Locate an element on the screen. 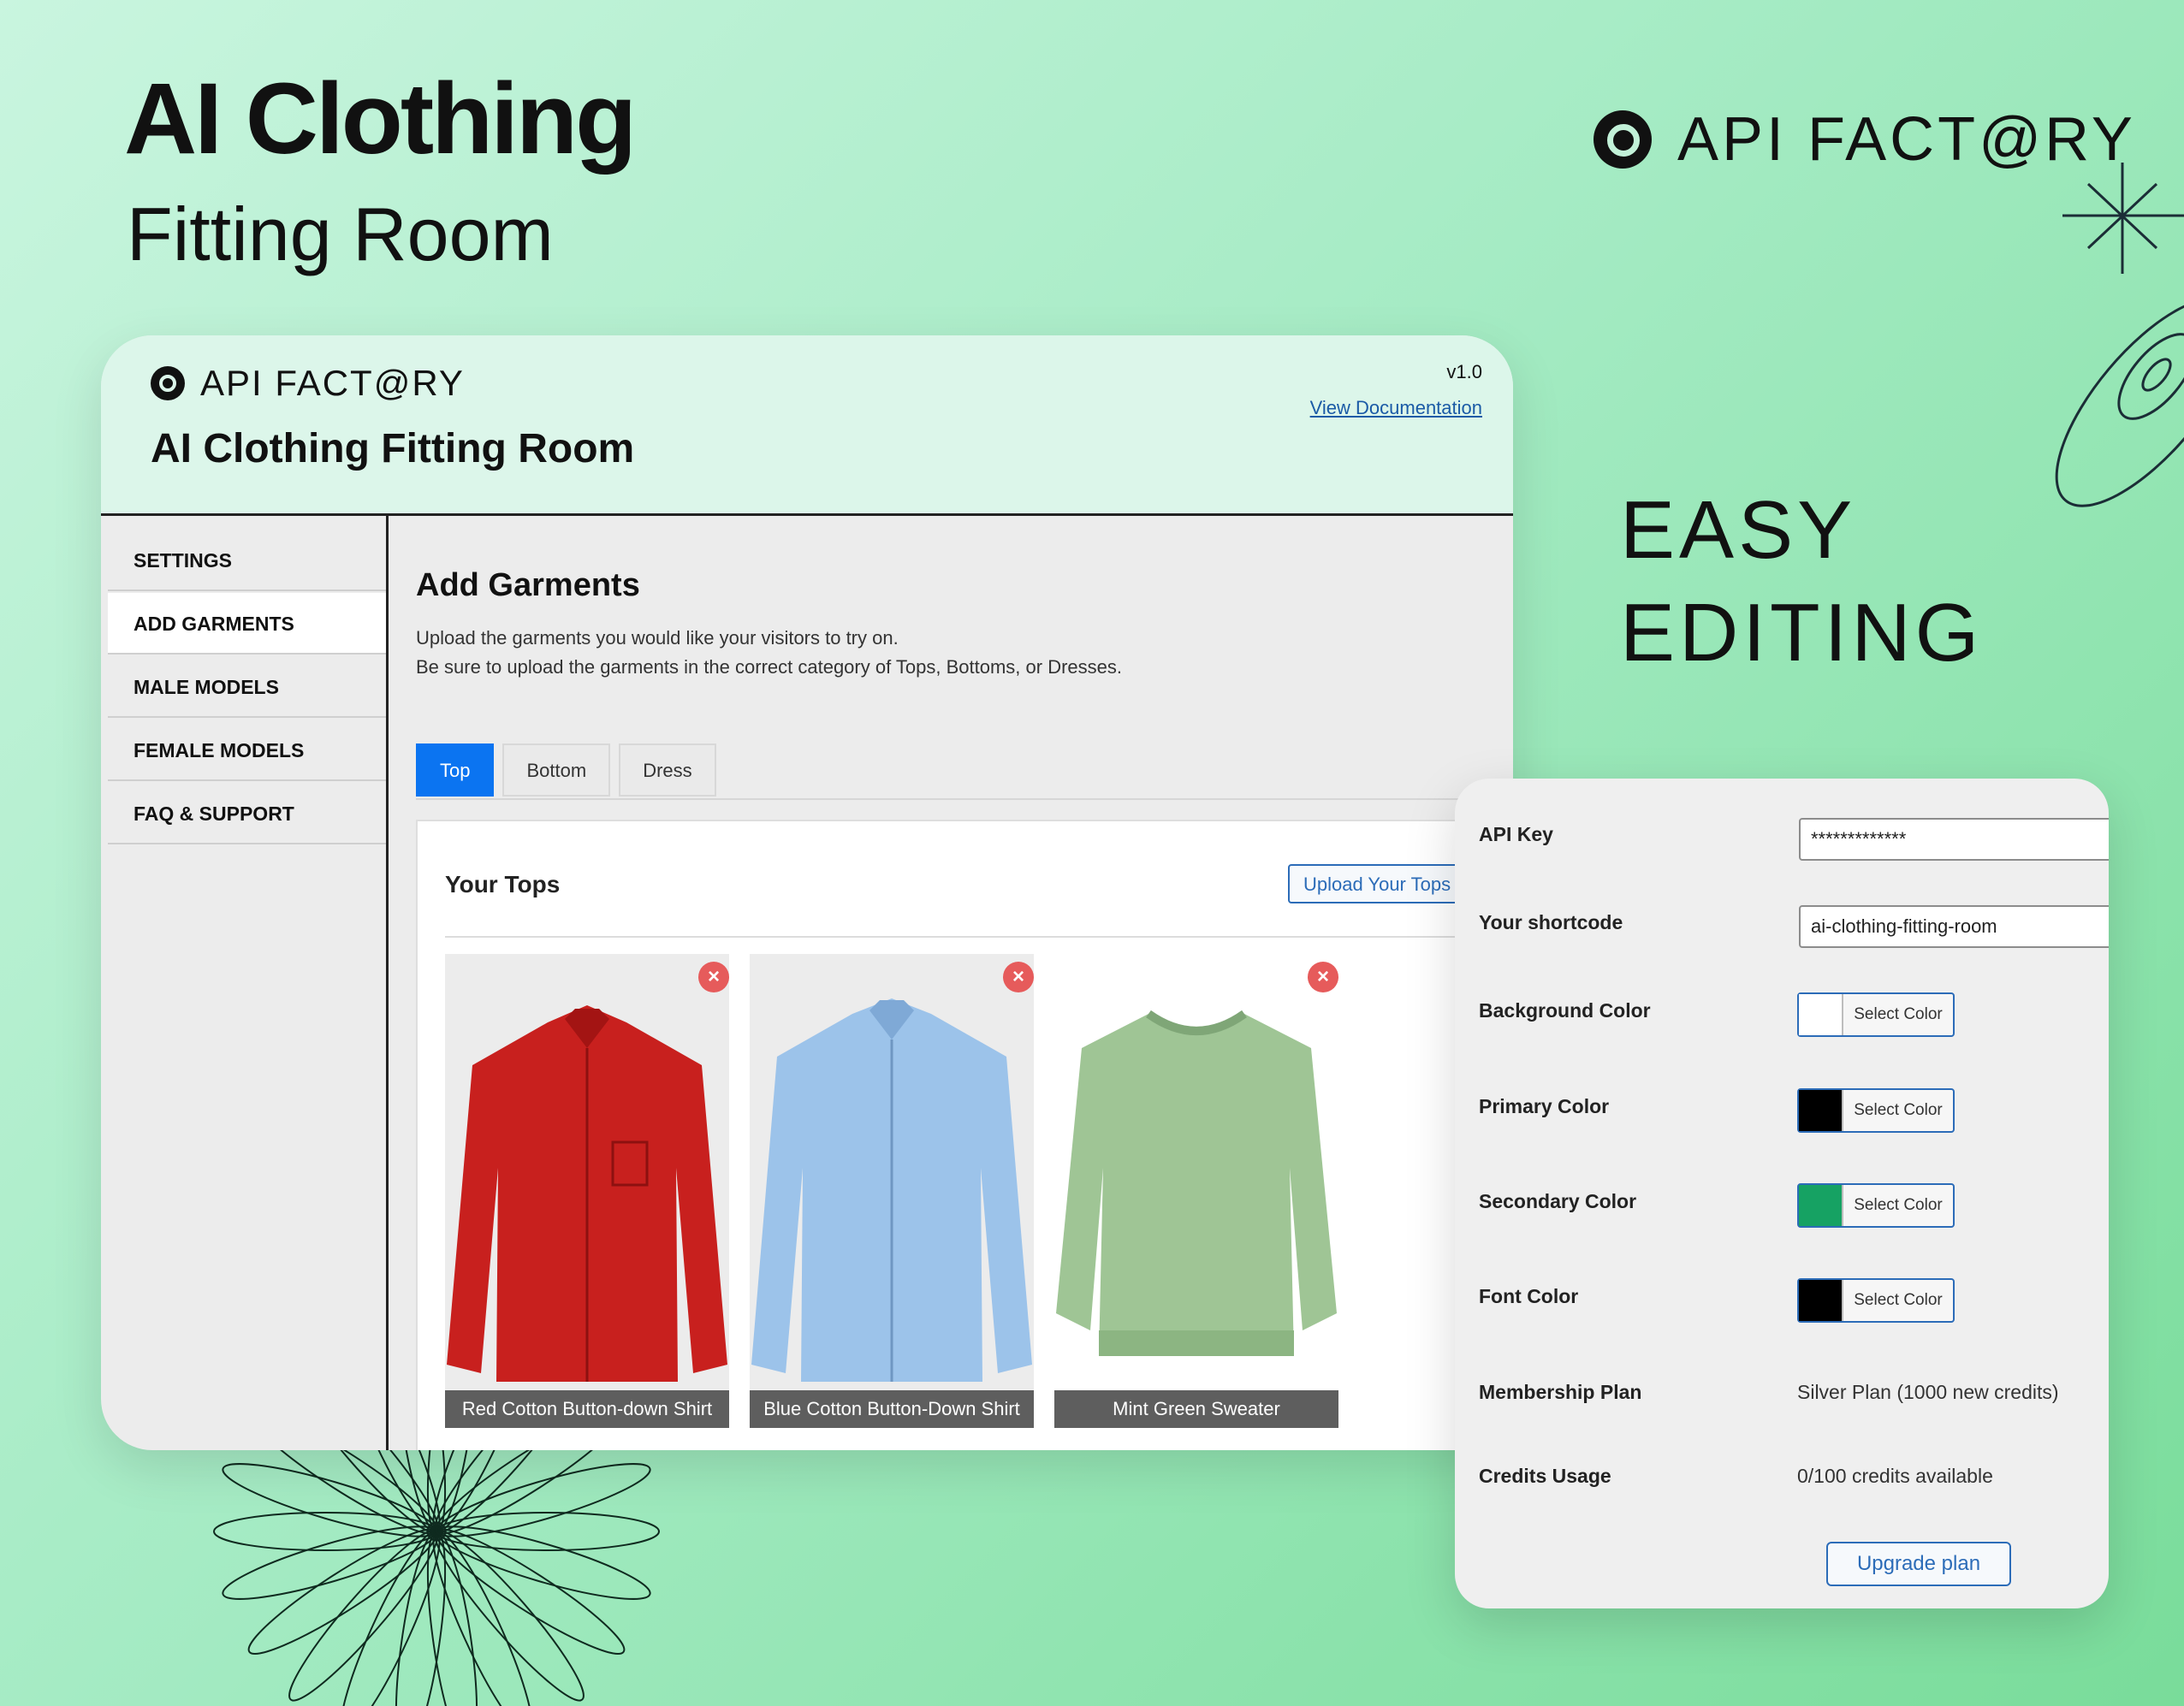 This screenshot has height=1706, width=2184. shortcode-input: ai-clothing-fitting-room is located at coordinates (1954, 926).